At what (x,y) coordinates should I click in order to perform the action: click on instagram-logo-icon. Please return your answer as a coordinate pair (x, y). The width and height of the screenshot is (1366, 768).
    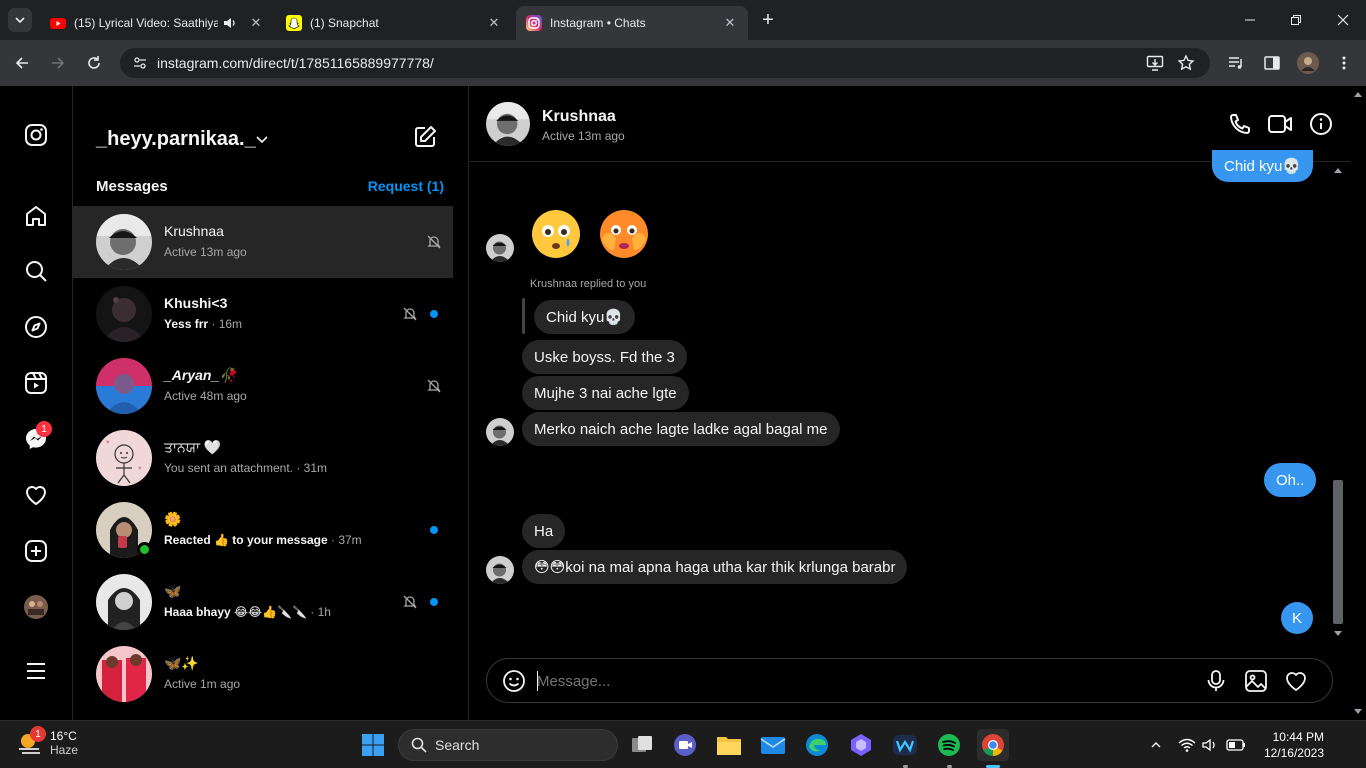
    Looking at the image, I should click on (36, 135).